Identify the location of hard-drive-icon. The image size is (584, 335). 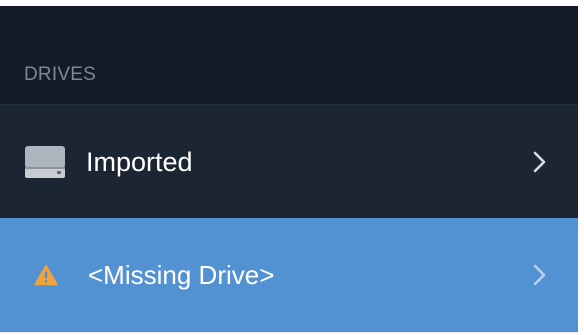
(45, 162).